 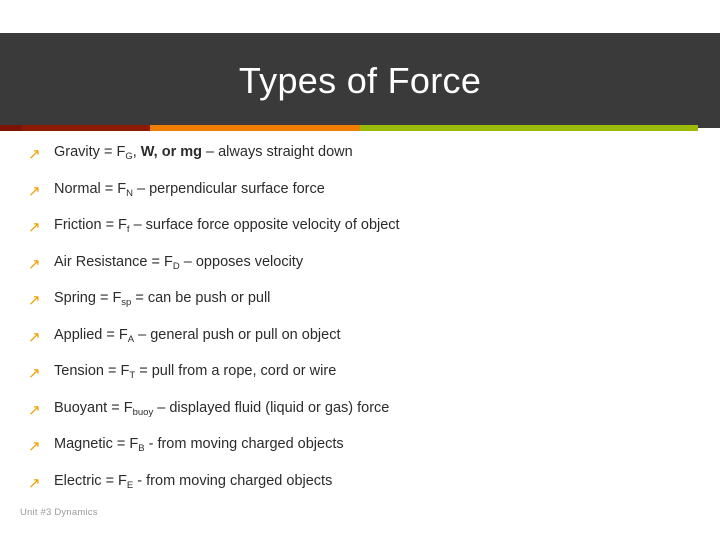 What do you see at coordinates (179, 262) in the screenshot?
I see `bullet-item-label: Air Resistance = FD – opposes velocity` at bounding box center [179, 262].